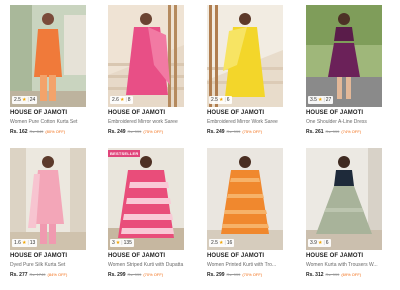 This screenshot has width=400, height=290. I want to click on product-image: 1.6 ★ | 13, so click(48, 199).